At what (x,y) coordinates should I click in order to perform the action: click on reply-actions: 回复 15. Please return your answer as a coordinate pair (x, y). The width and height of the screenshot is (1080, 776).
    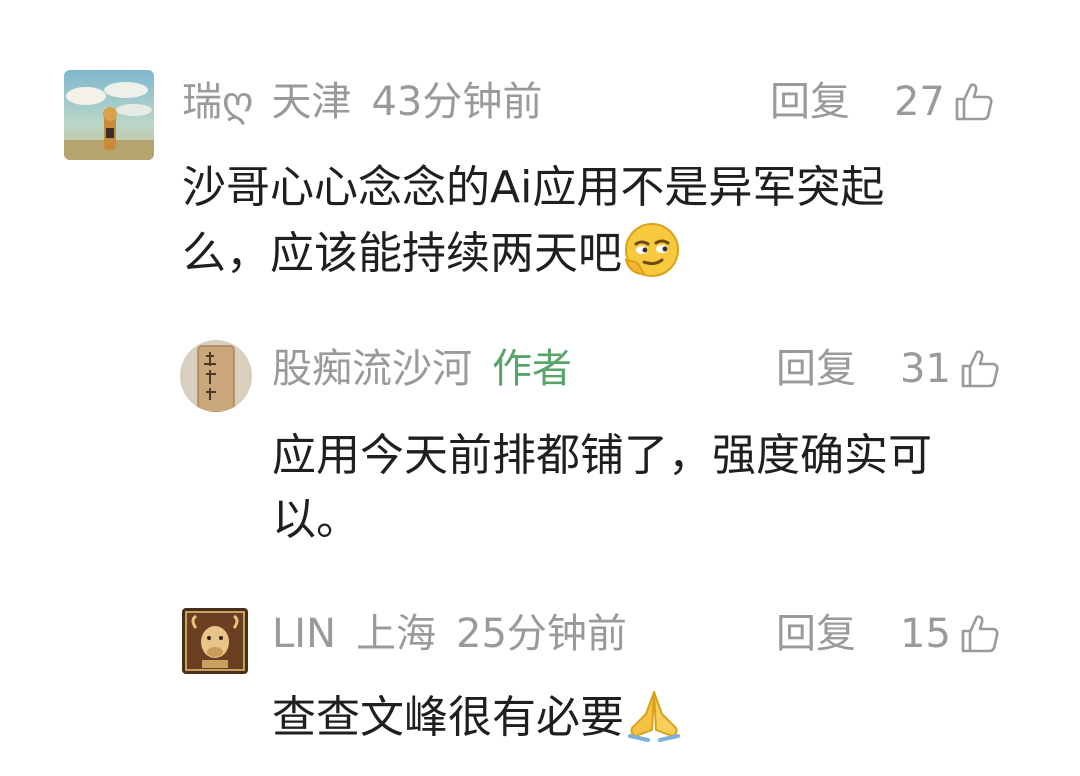
    Looking at the image, I should click on (888, 634).